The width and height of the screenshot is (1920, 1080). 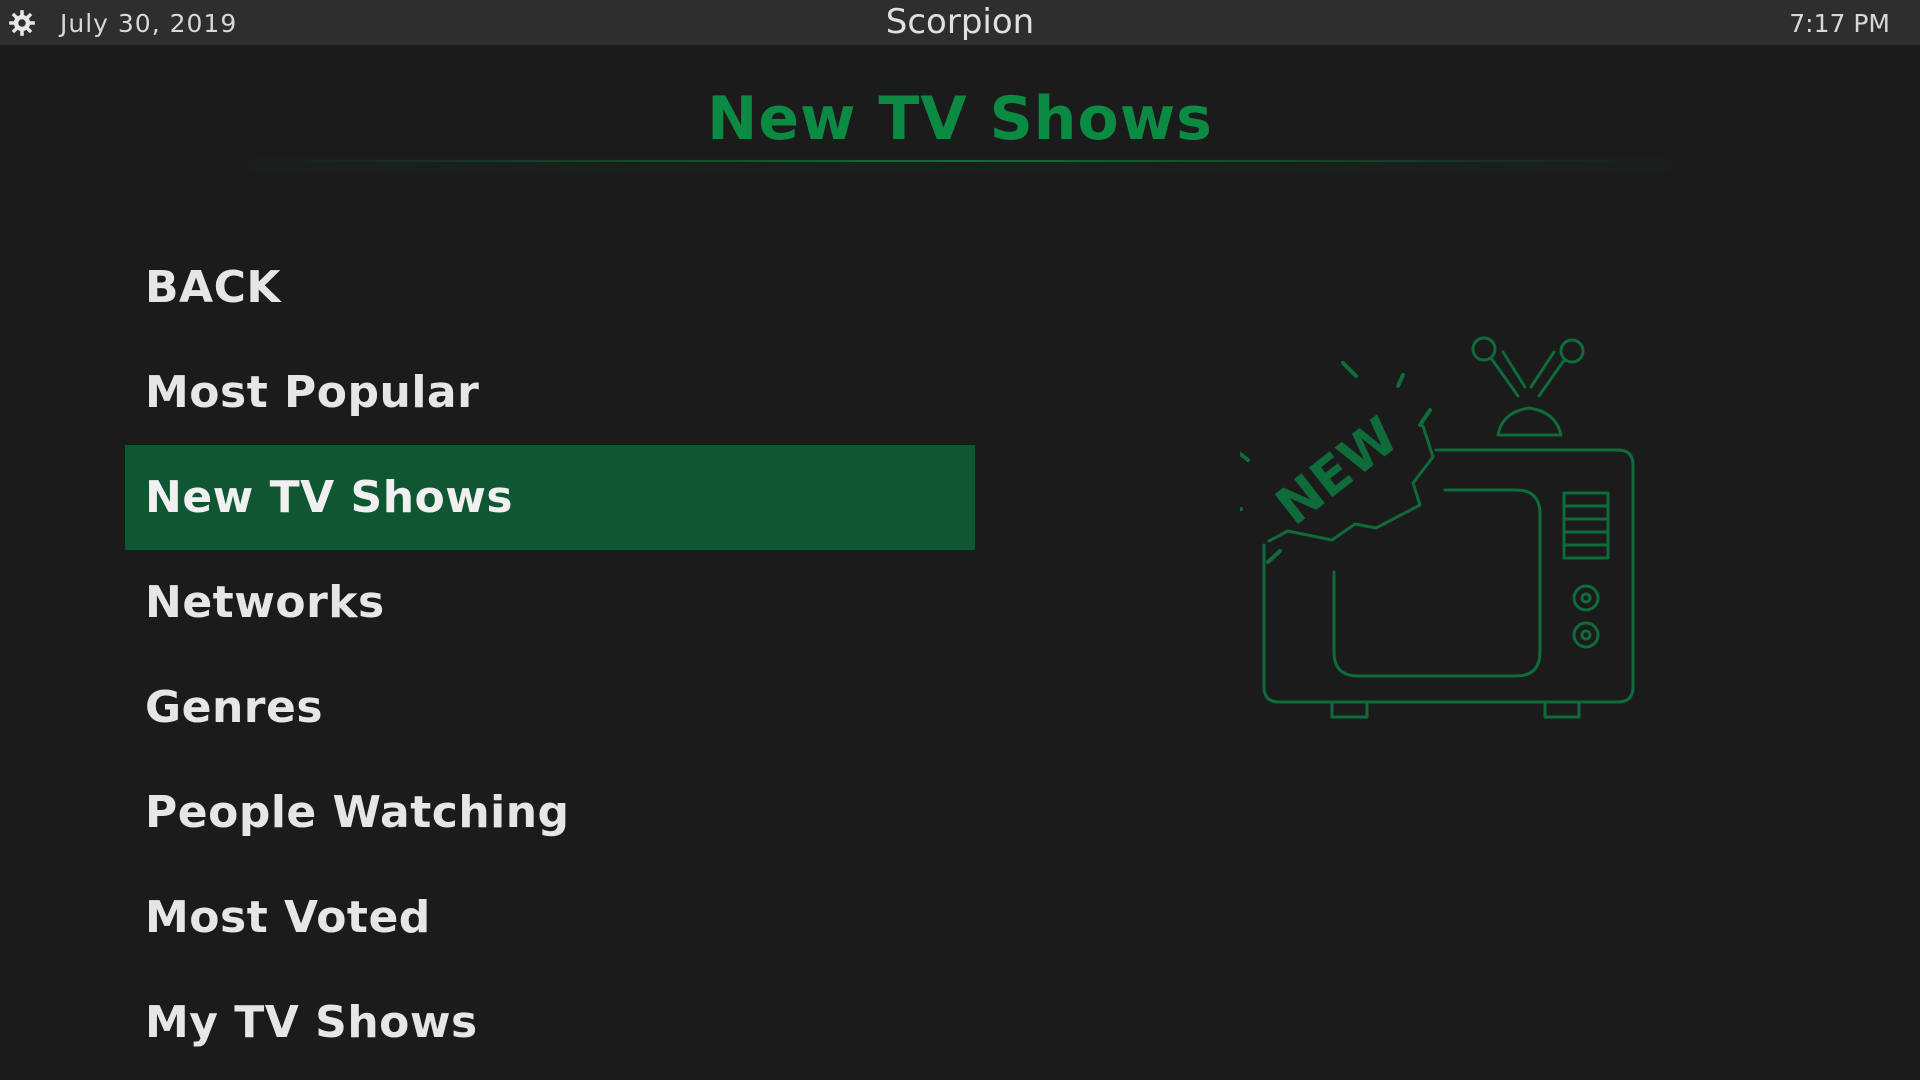 I want to click on menu-item-my-tv-shows: My TV Shows, so click(x=550, y=1022).